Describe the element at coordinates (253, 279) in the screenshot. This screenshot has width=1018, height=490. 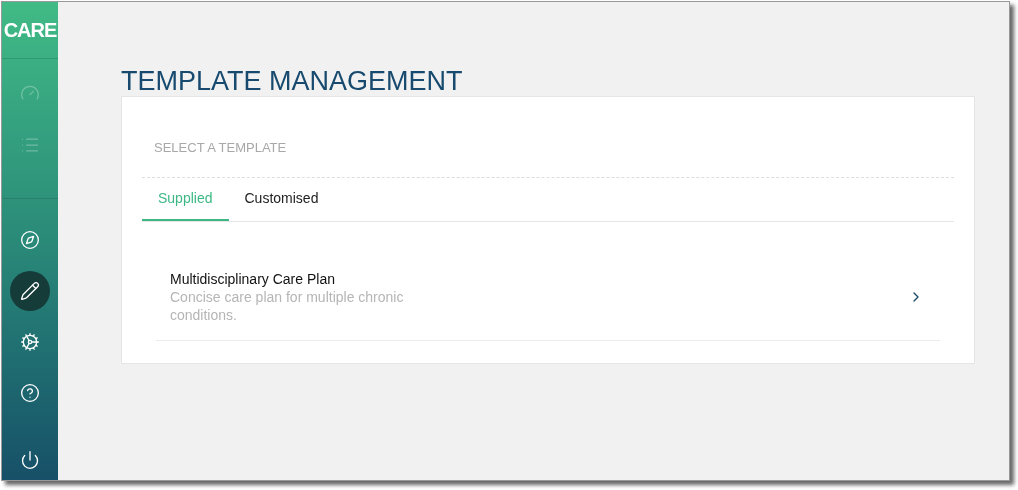
I see `template-title: Multidisciplinary Care Plan` at that location.